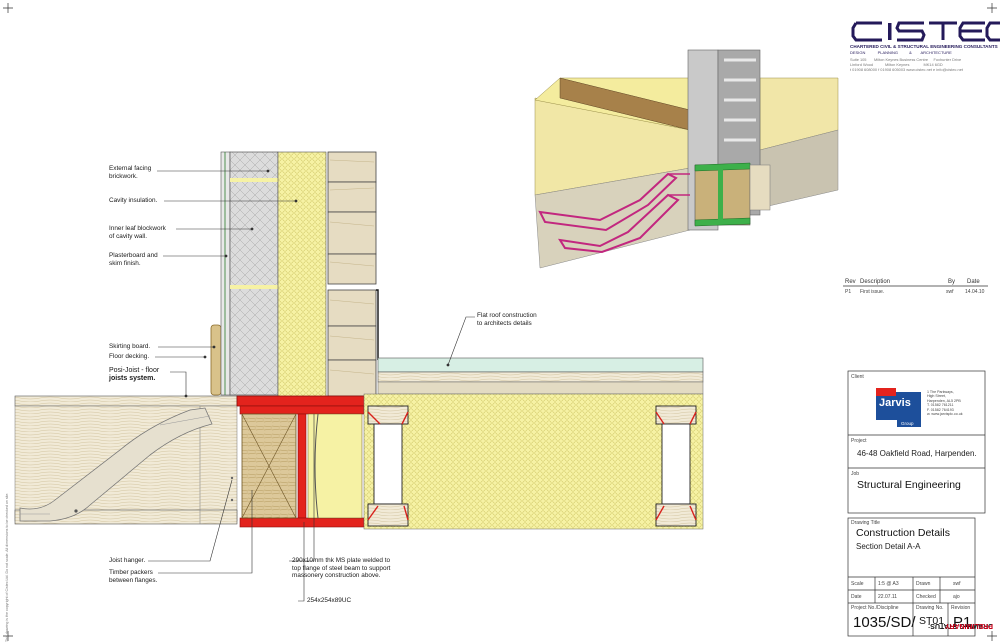 Image resolution: width=1000 pixels, height=644 pixels. I want to click on cistec-logo, so click(925, 31).